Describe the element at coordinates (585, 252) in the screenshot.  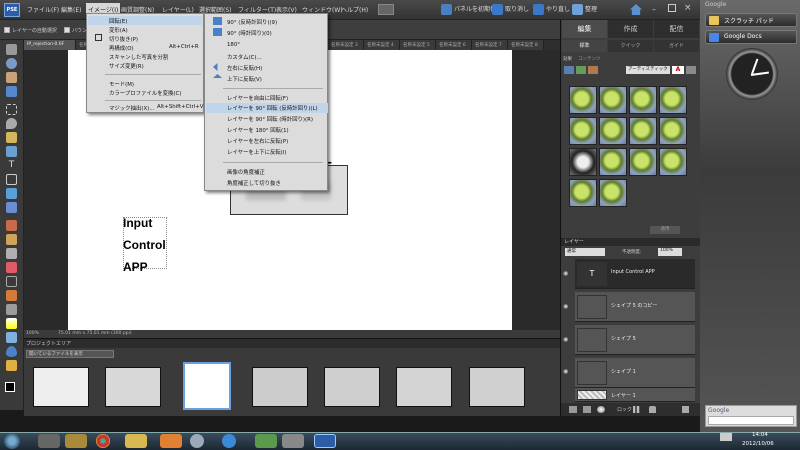
I see `blend-mode-select: 通常` at that location.